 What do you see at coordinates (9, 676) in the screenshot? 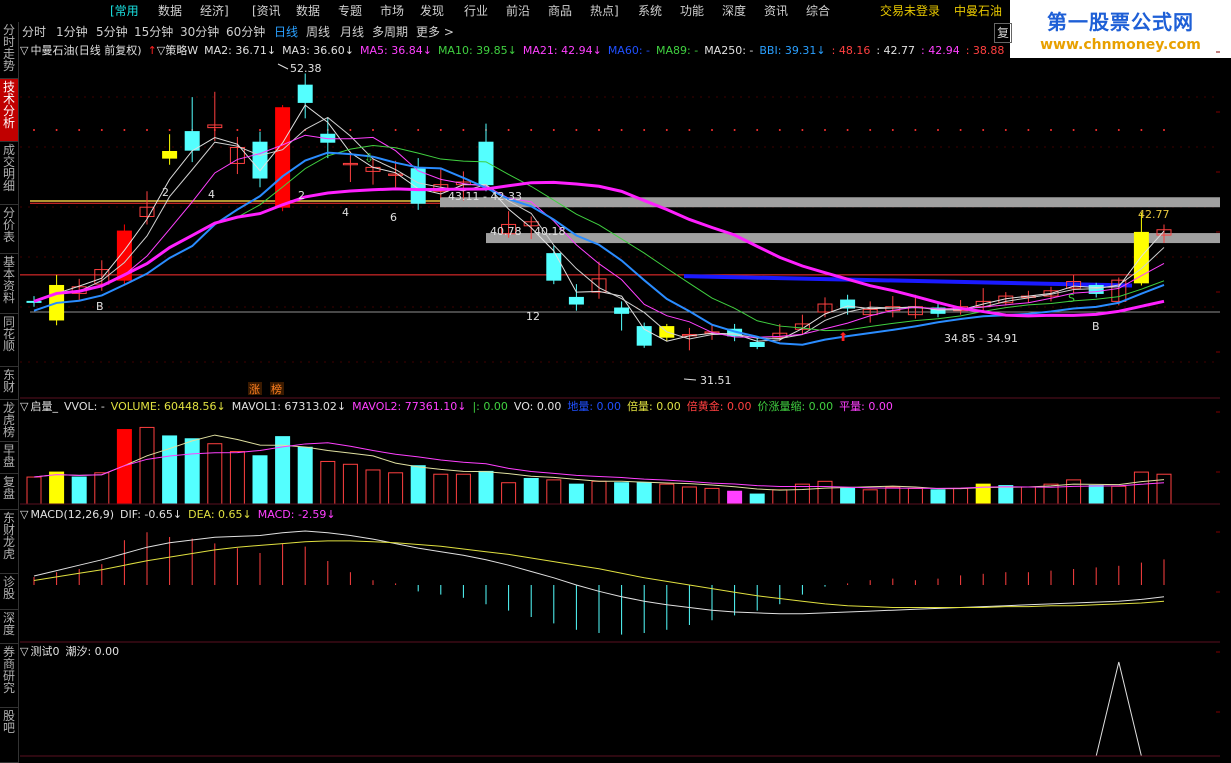
I see `sidebar-item-13: 券商研究` at bounding box center [9, 676].